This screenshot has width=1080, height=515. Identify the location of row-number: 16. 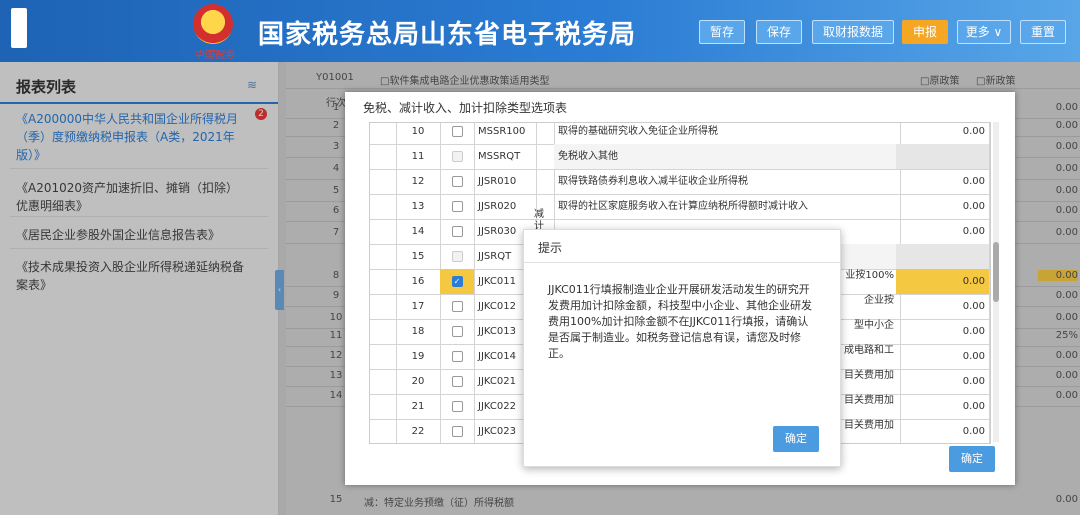
(418, 281).